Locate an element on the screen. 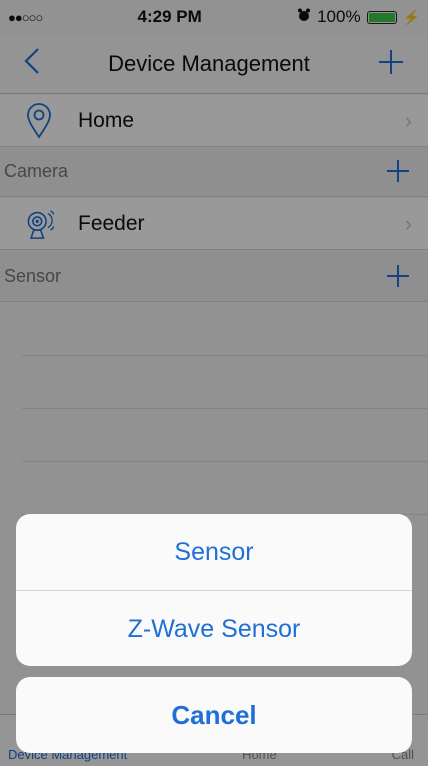  z-wave-sensor-option: Z-Wave Sensor is located at coordinates (214, 628).